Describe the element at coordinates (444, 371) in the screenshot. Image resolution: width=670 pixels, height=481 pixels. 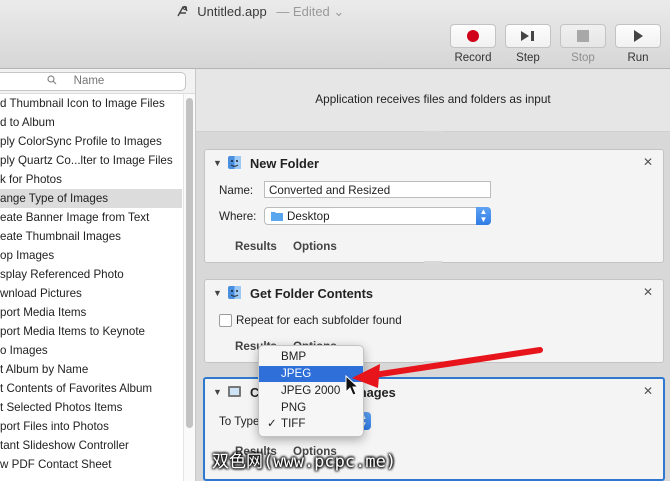
I see `red-arrow-annotation` at that location.